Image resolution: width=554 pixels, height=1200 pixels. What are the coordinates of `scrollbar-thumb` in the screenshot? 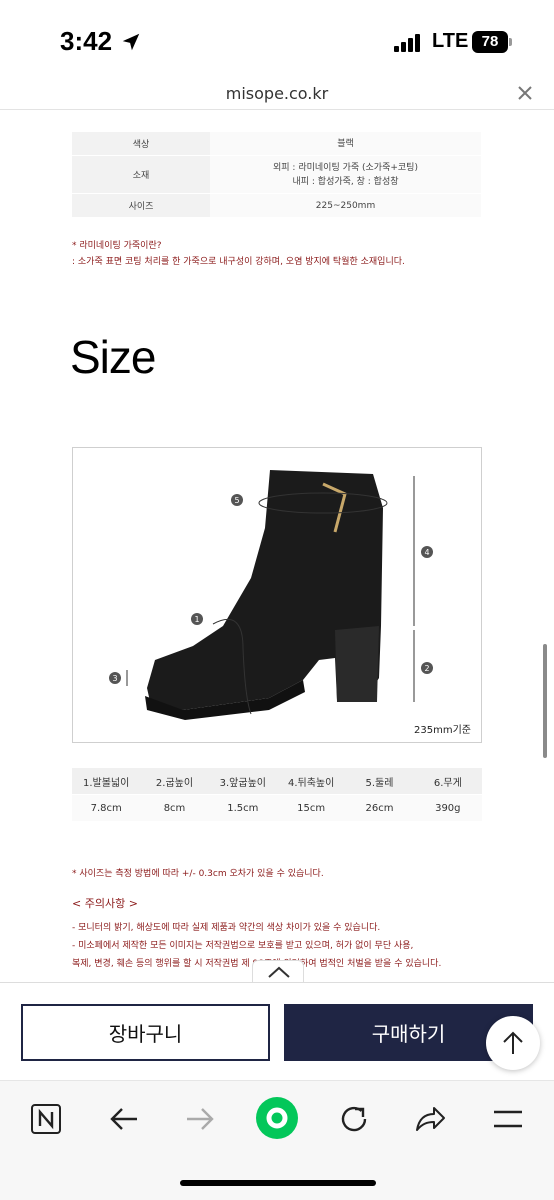 It's located at (545, 701).